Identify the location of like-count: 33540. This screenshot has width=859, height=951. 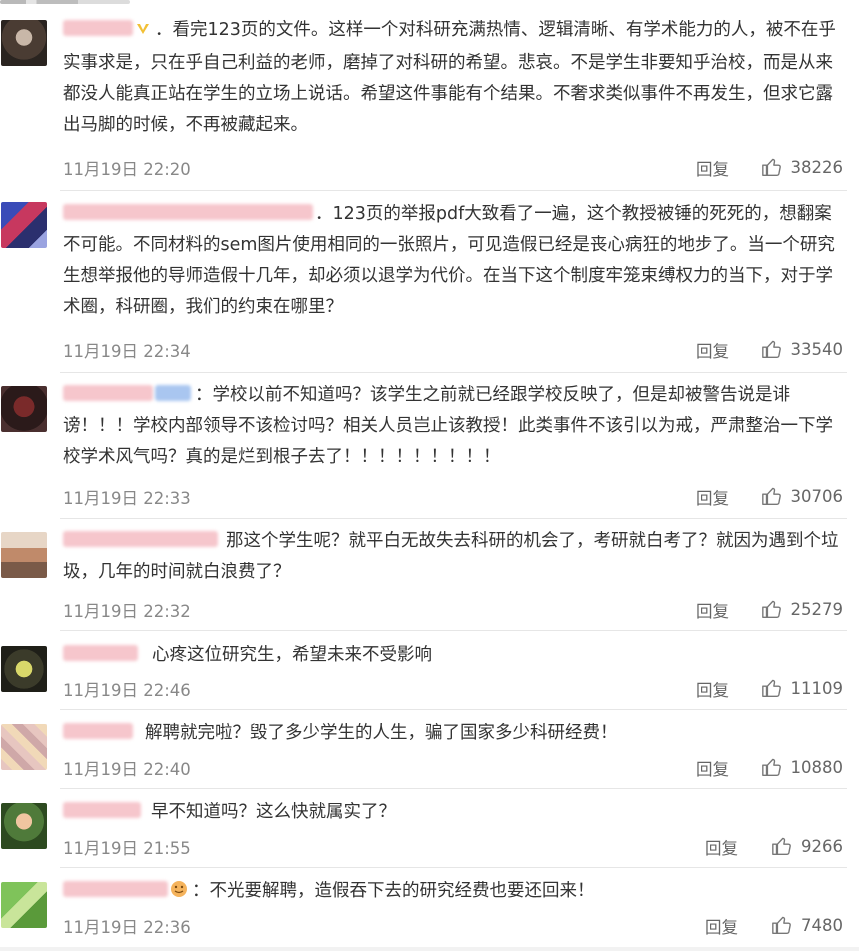
(817, 349).